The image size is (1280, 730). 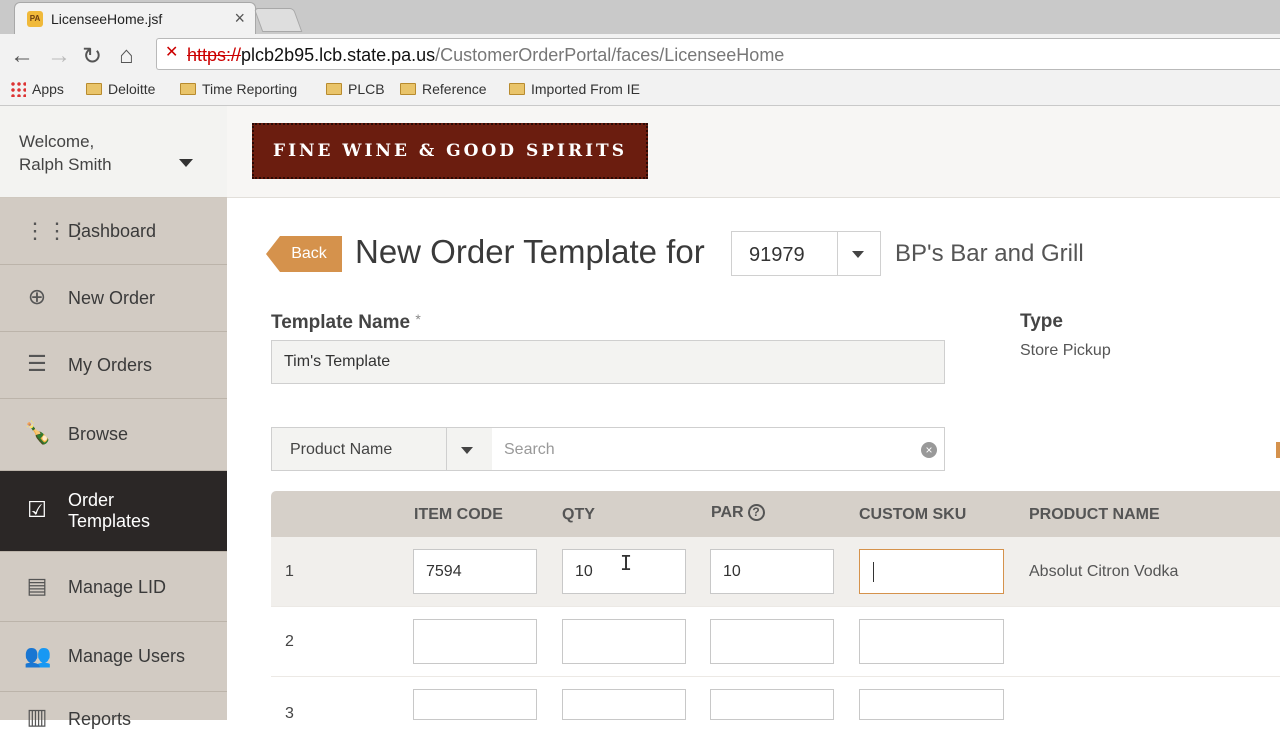 What do you see at coordinates (1104, 571) in the screenshot?
I see `product-name: Absolut Citron Vodka` at bounding box center [1104, 571].